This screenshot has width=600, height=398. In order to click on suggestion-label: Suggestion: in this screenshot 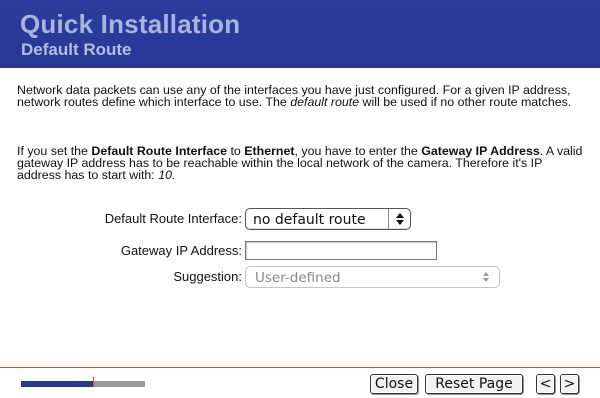, I will do `click(207, 276)`.